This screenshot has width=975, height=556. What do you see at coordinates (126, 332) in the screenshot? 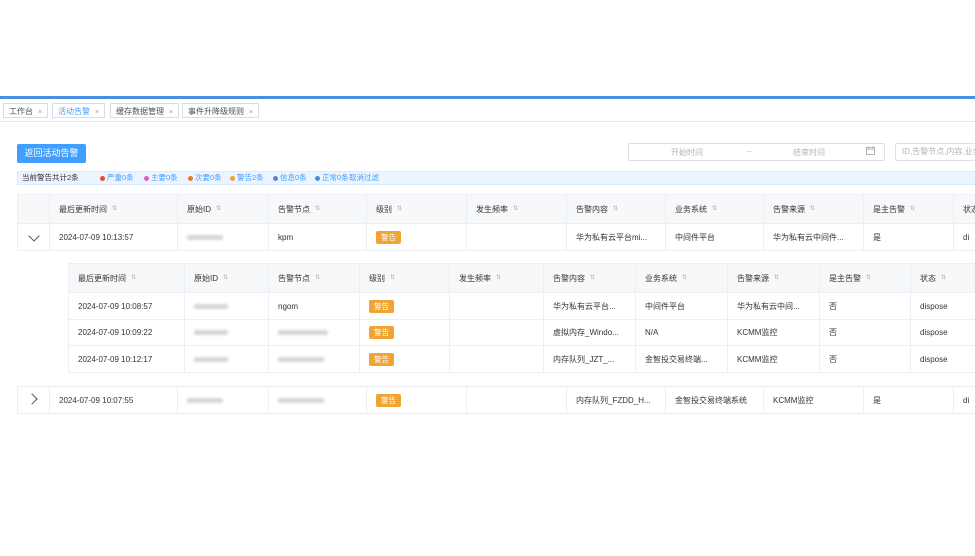
I see `cell-time: 2024-07-09 10:09:22` at bounding box center [126, 332].